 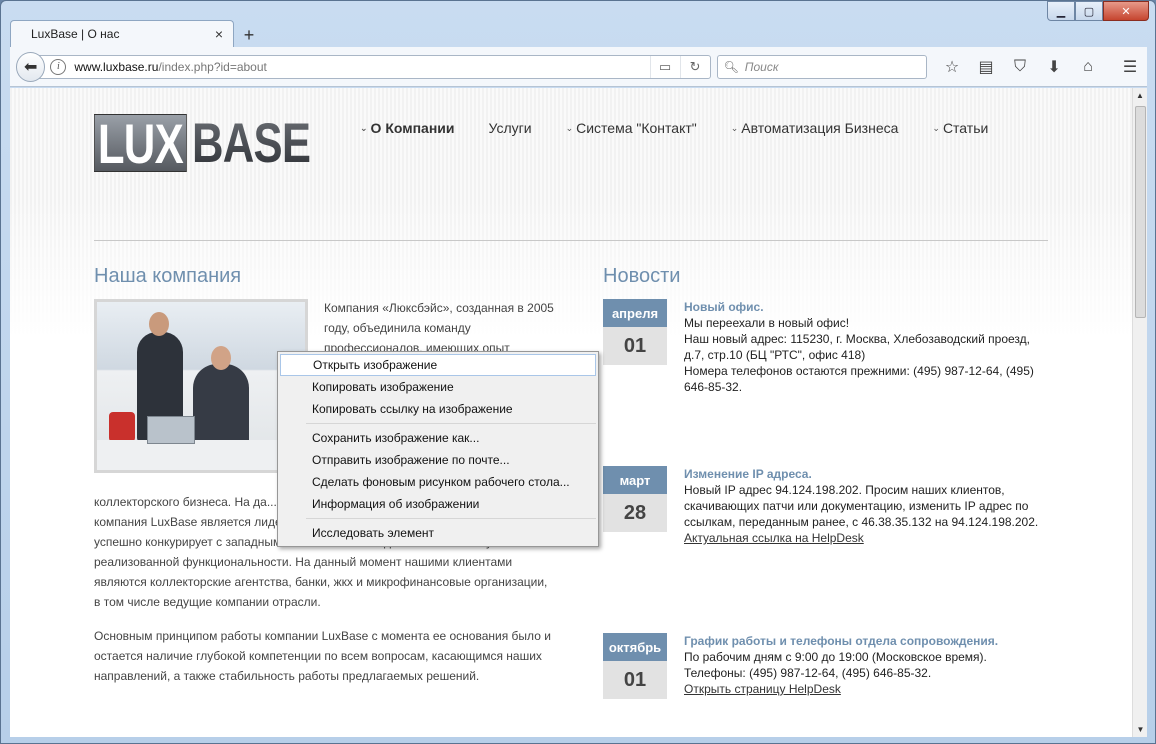 What do you see at coordinates (201, 386) in the screenshot?
I see `company-photo` at bounding box center [201, 386].